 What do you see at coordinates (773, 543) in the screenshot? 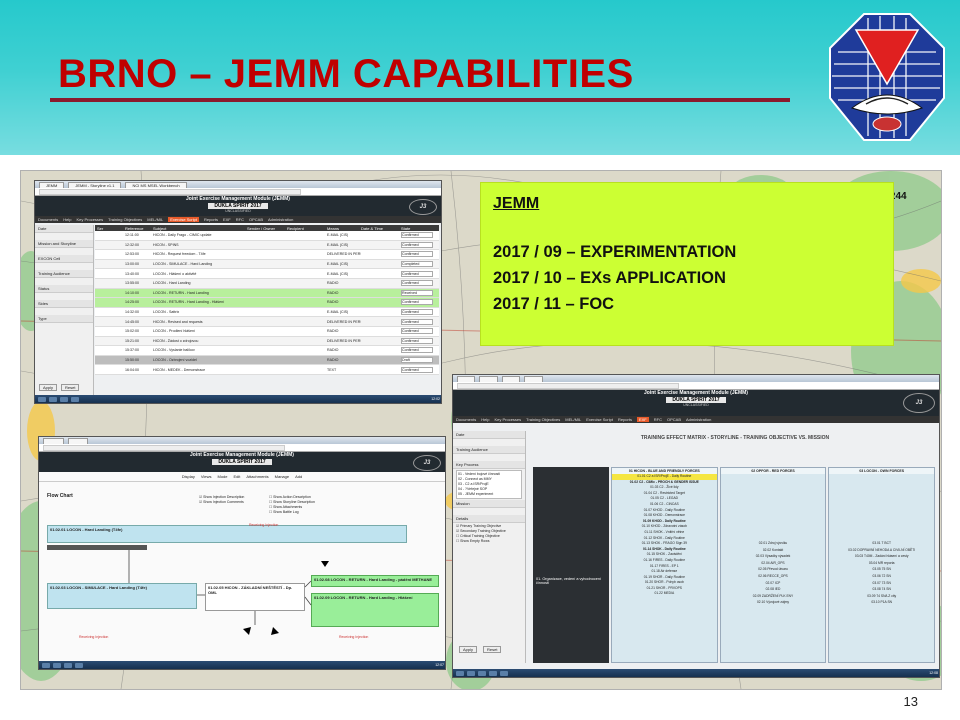
I see `matrix-item: 02.01 Zdroj výcviku` at bounding box center [773, 543].